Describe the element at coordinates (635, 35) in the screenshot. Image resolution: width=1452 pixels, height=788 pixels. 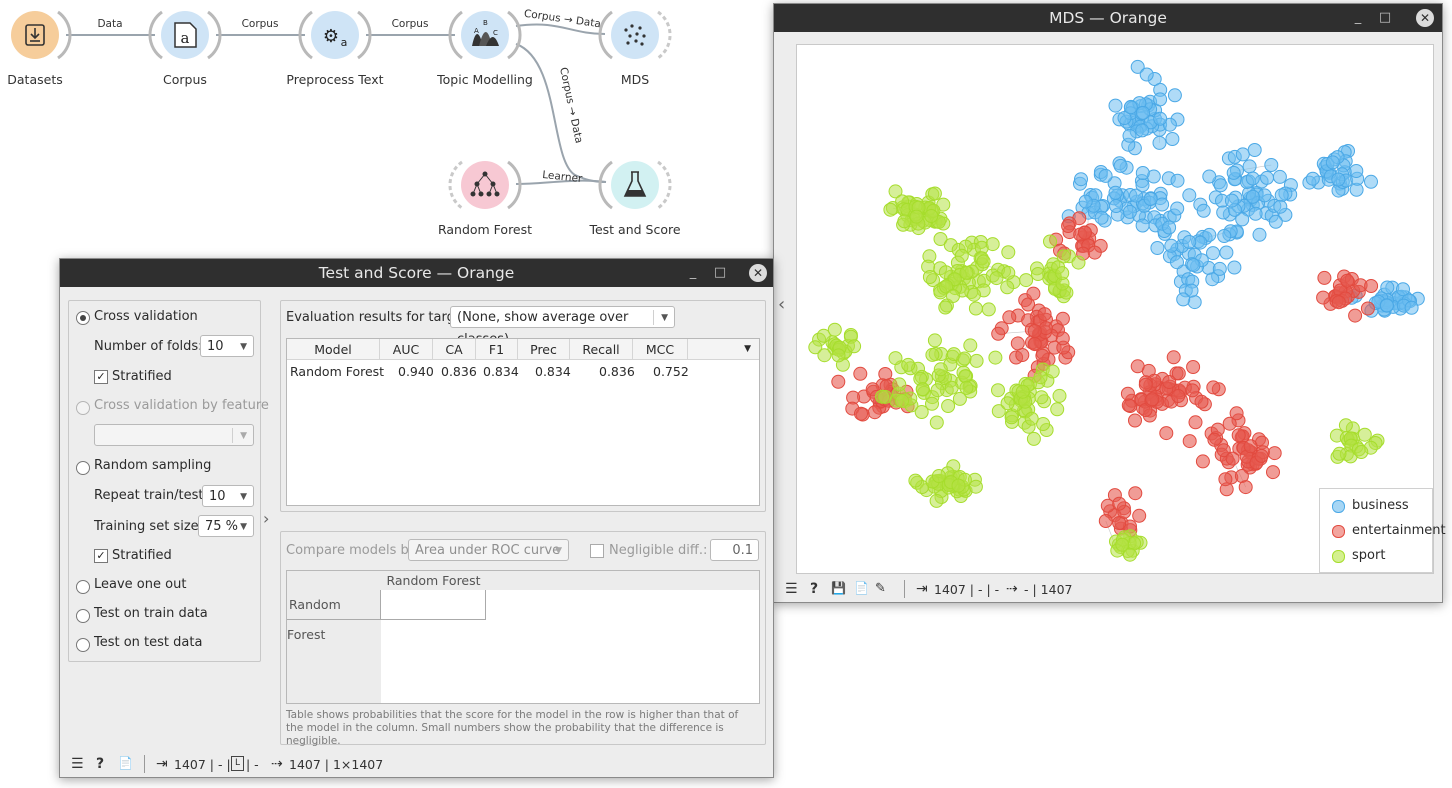
I see `node-mds` at that location.